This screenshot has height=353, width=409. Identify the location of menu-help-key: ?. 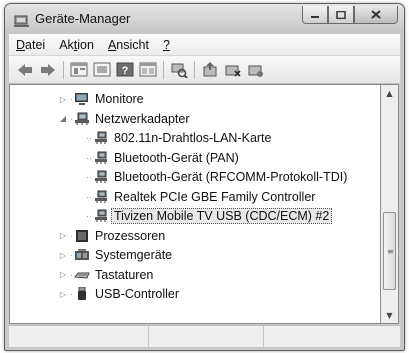
(166, 44).